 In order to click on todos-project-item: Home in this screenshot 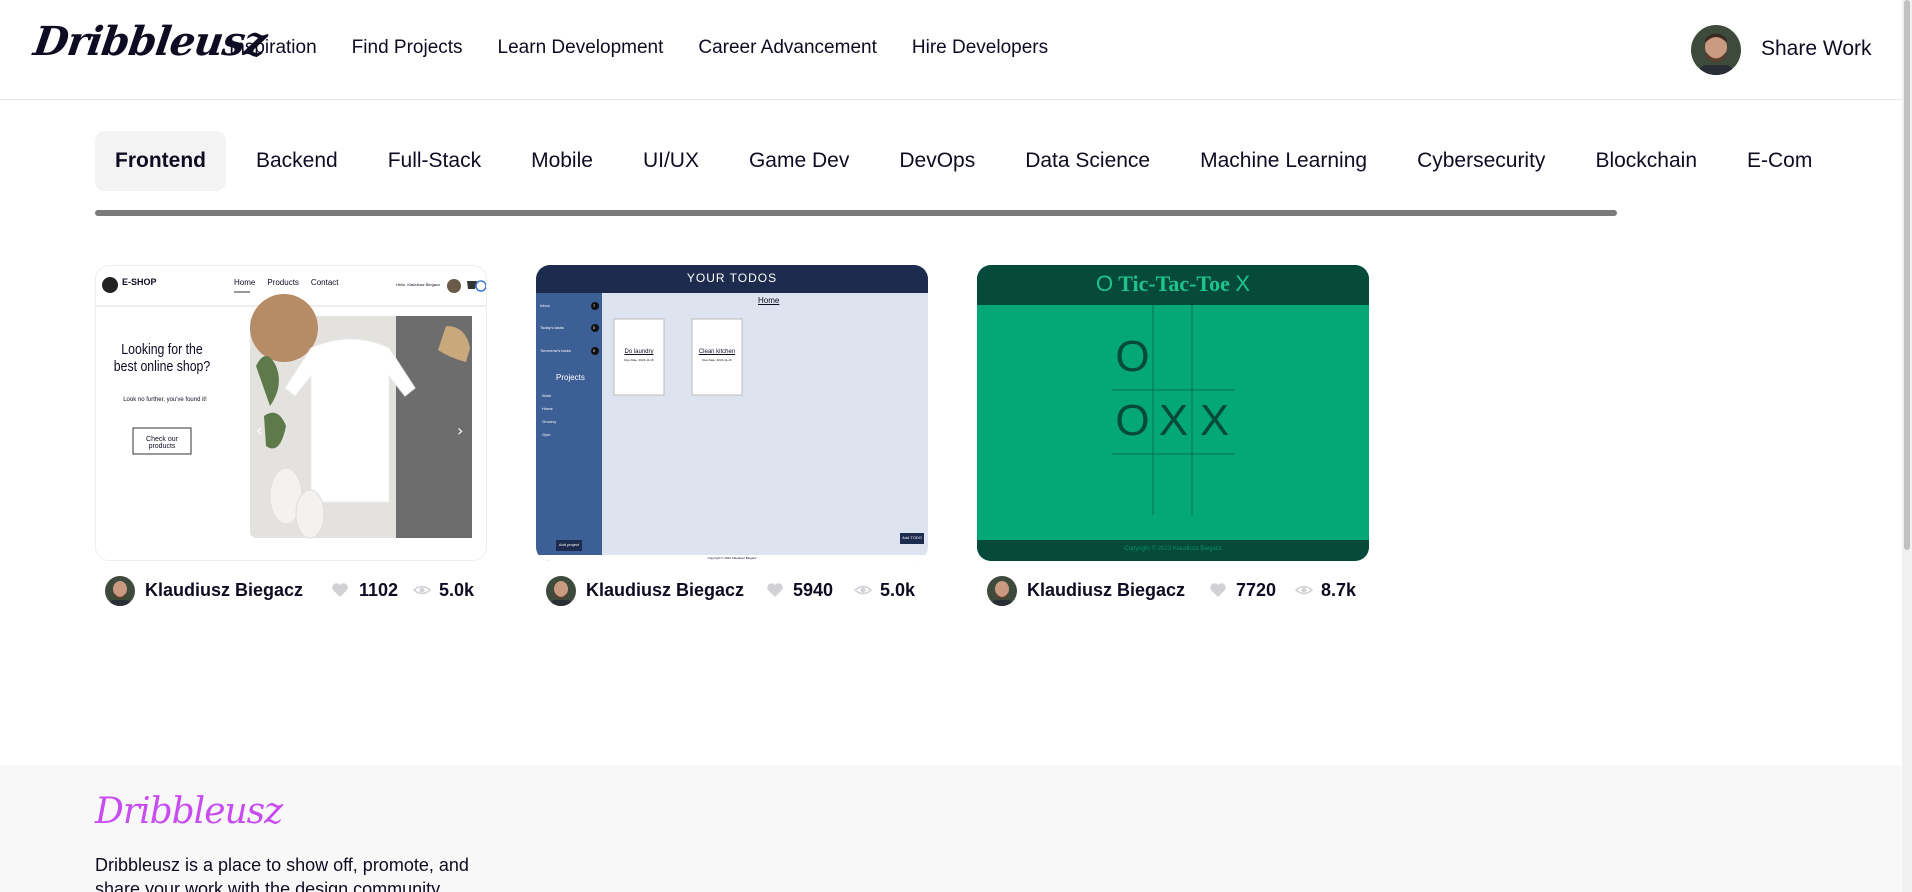, I will do `click(547, 408)`.